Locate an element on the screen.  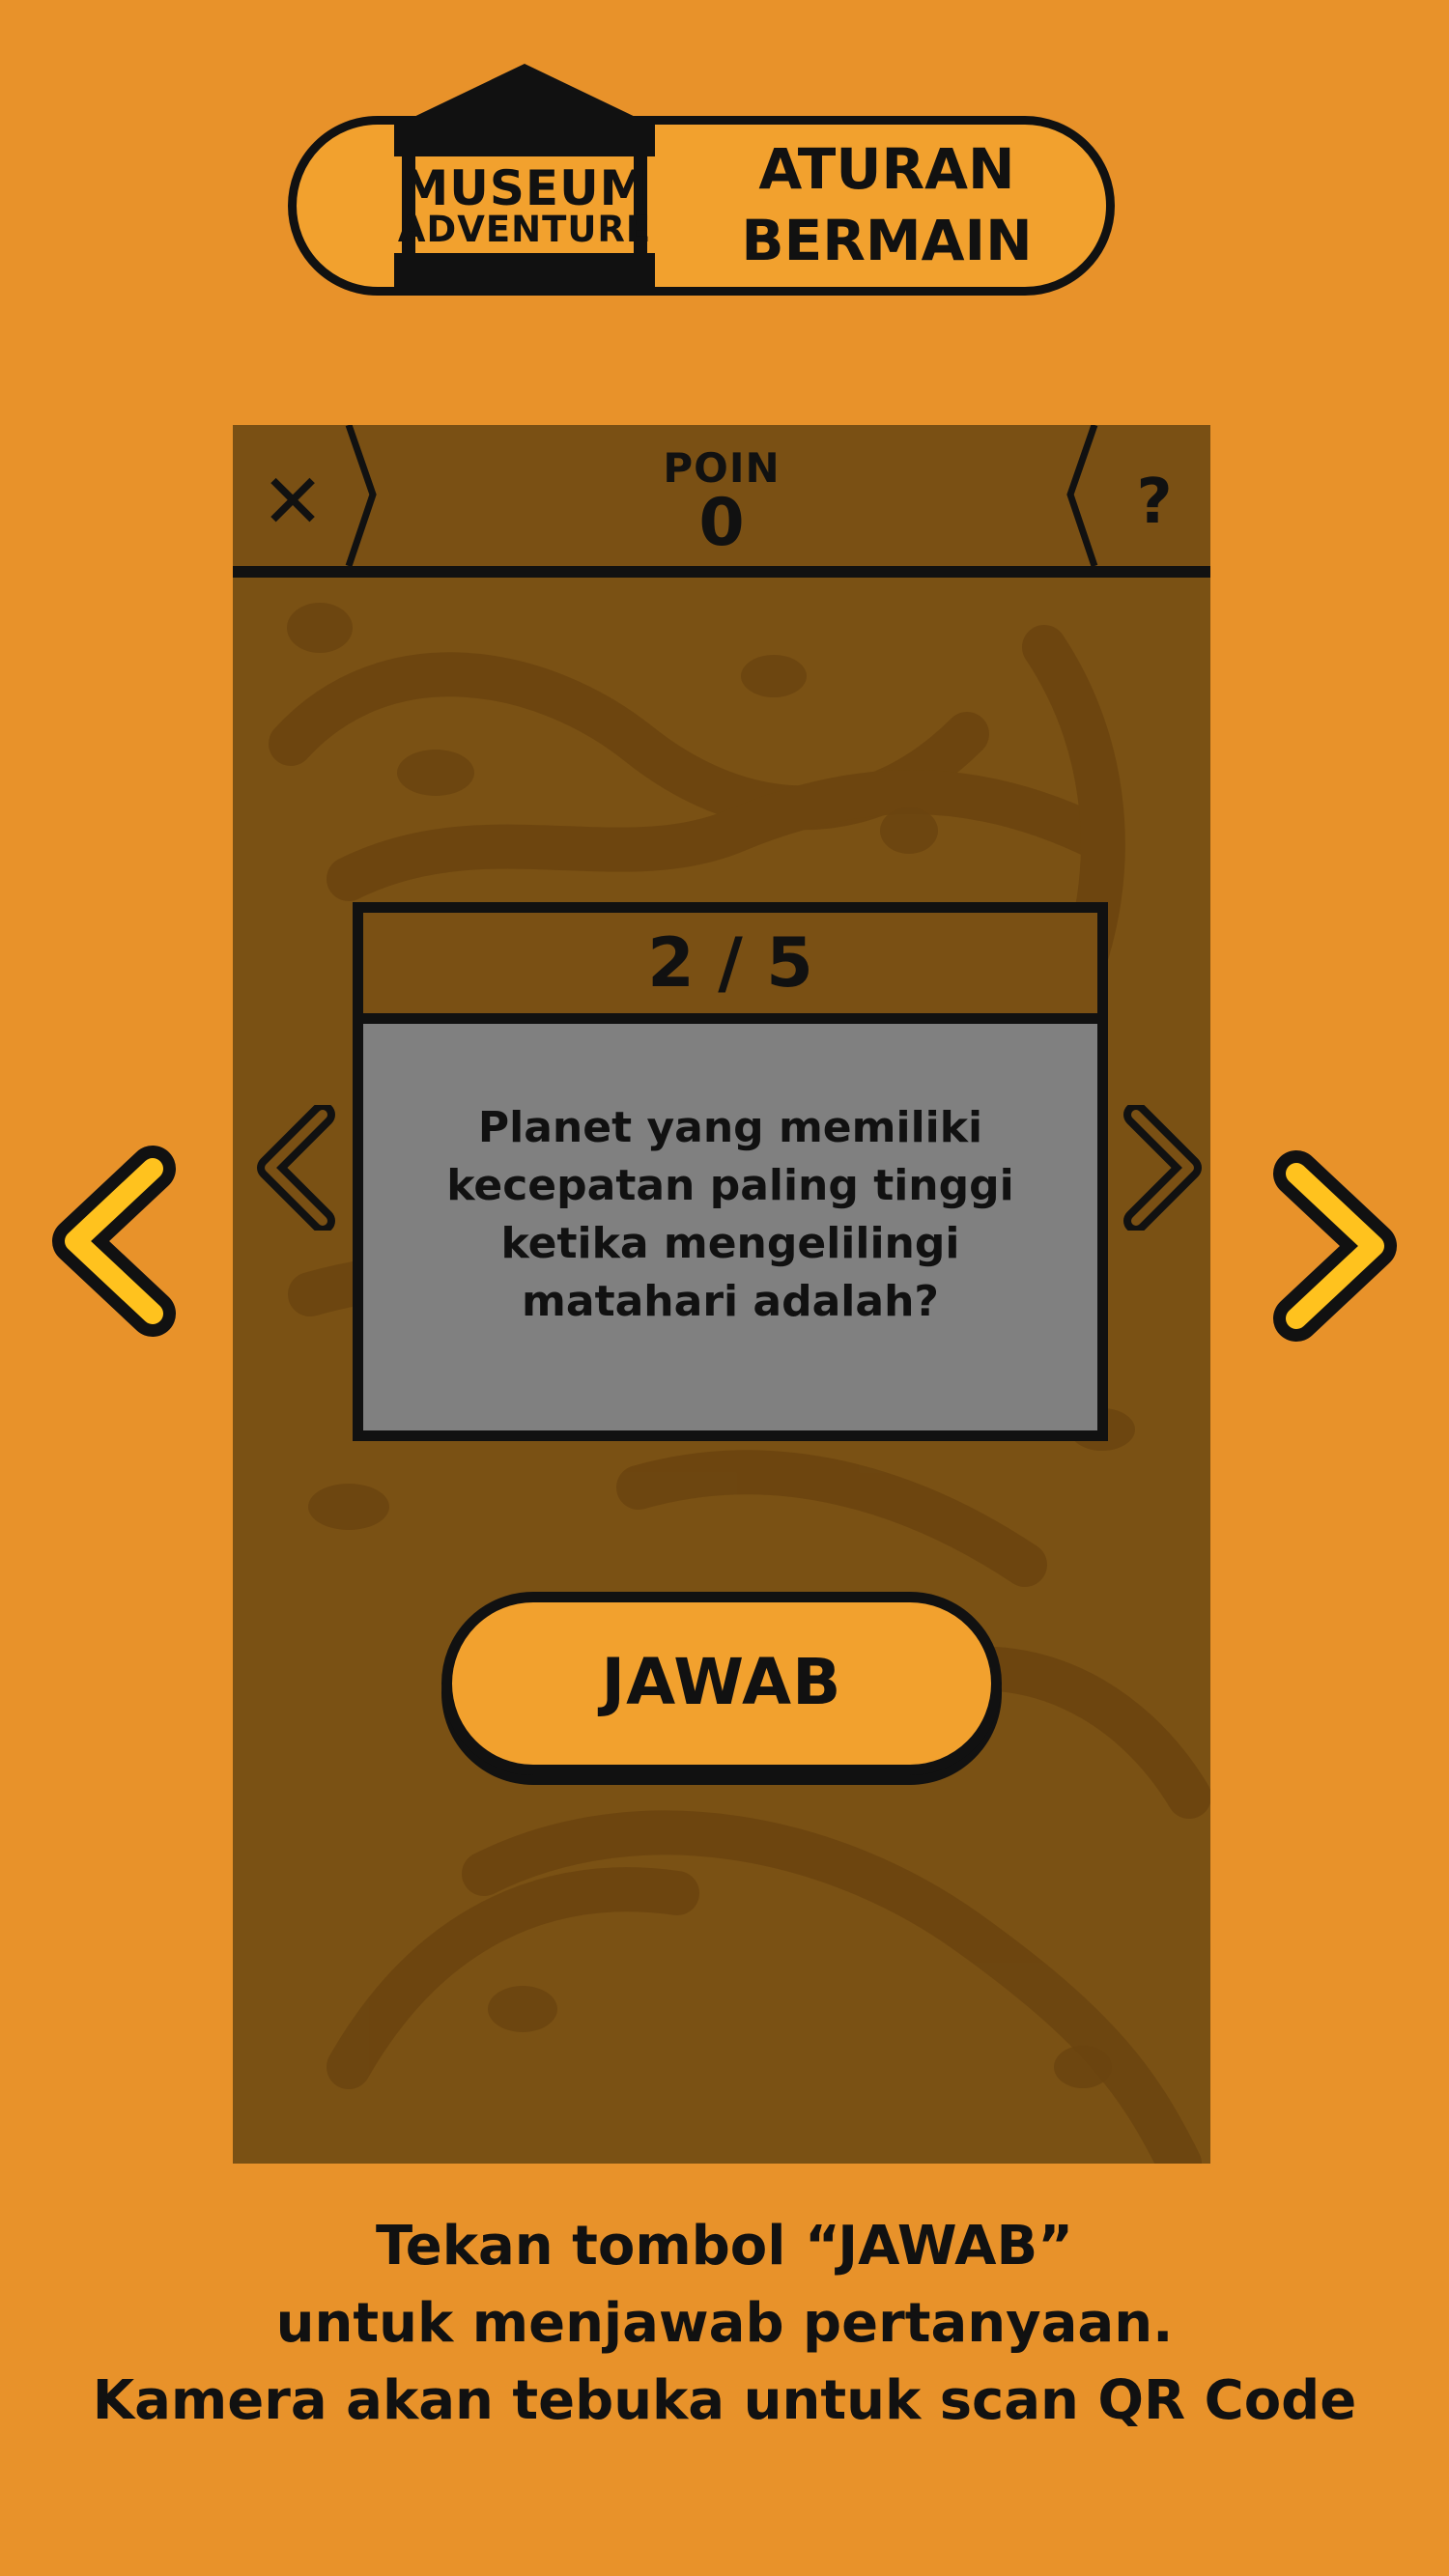
logo-line-adventure: ADVENTURE is located at coordinates (524, 229).